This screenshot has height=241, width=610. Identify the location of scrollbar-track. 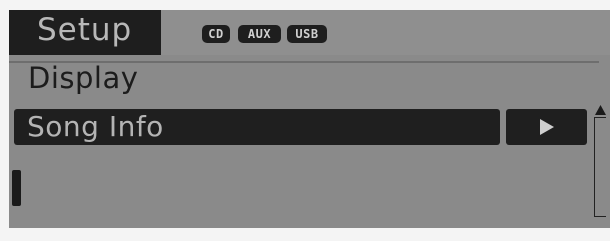
(600, 167).